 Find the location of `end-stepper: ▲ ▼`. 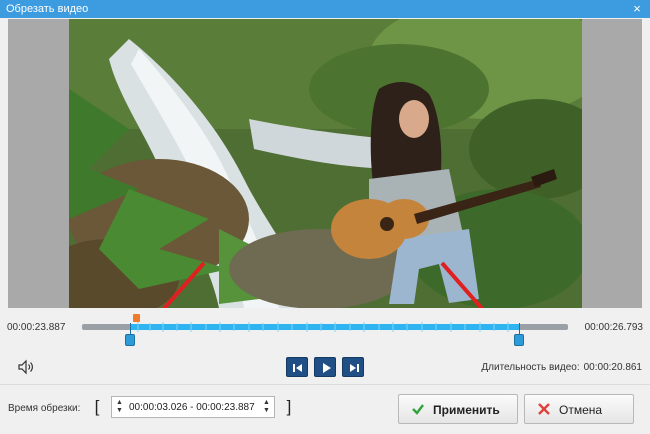

end-stepper: ▲ ▼ is located at coordinates (266, 407).